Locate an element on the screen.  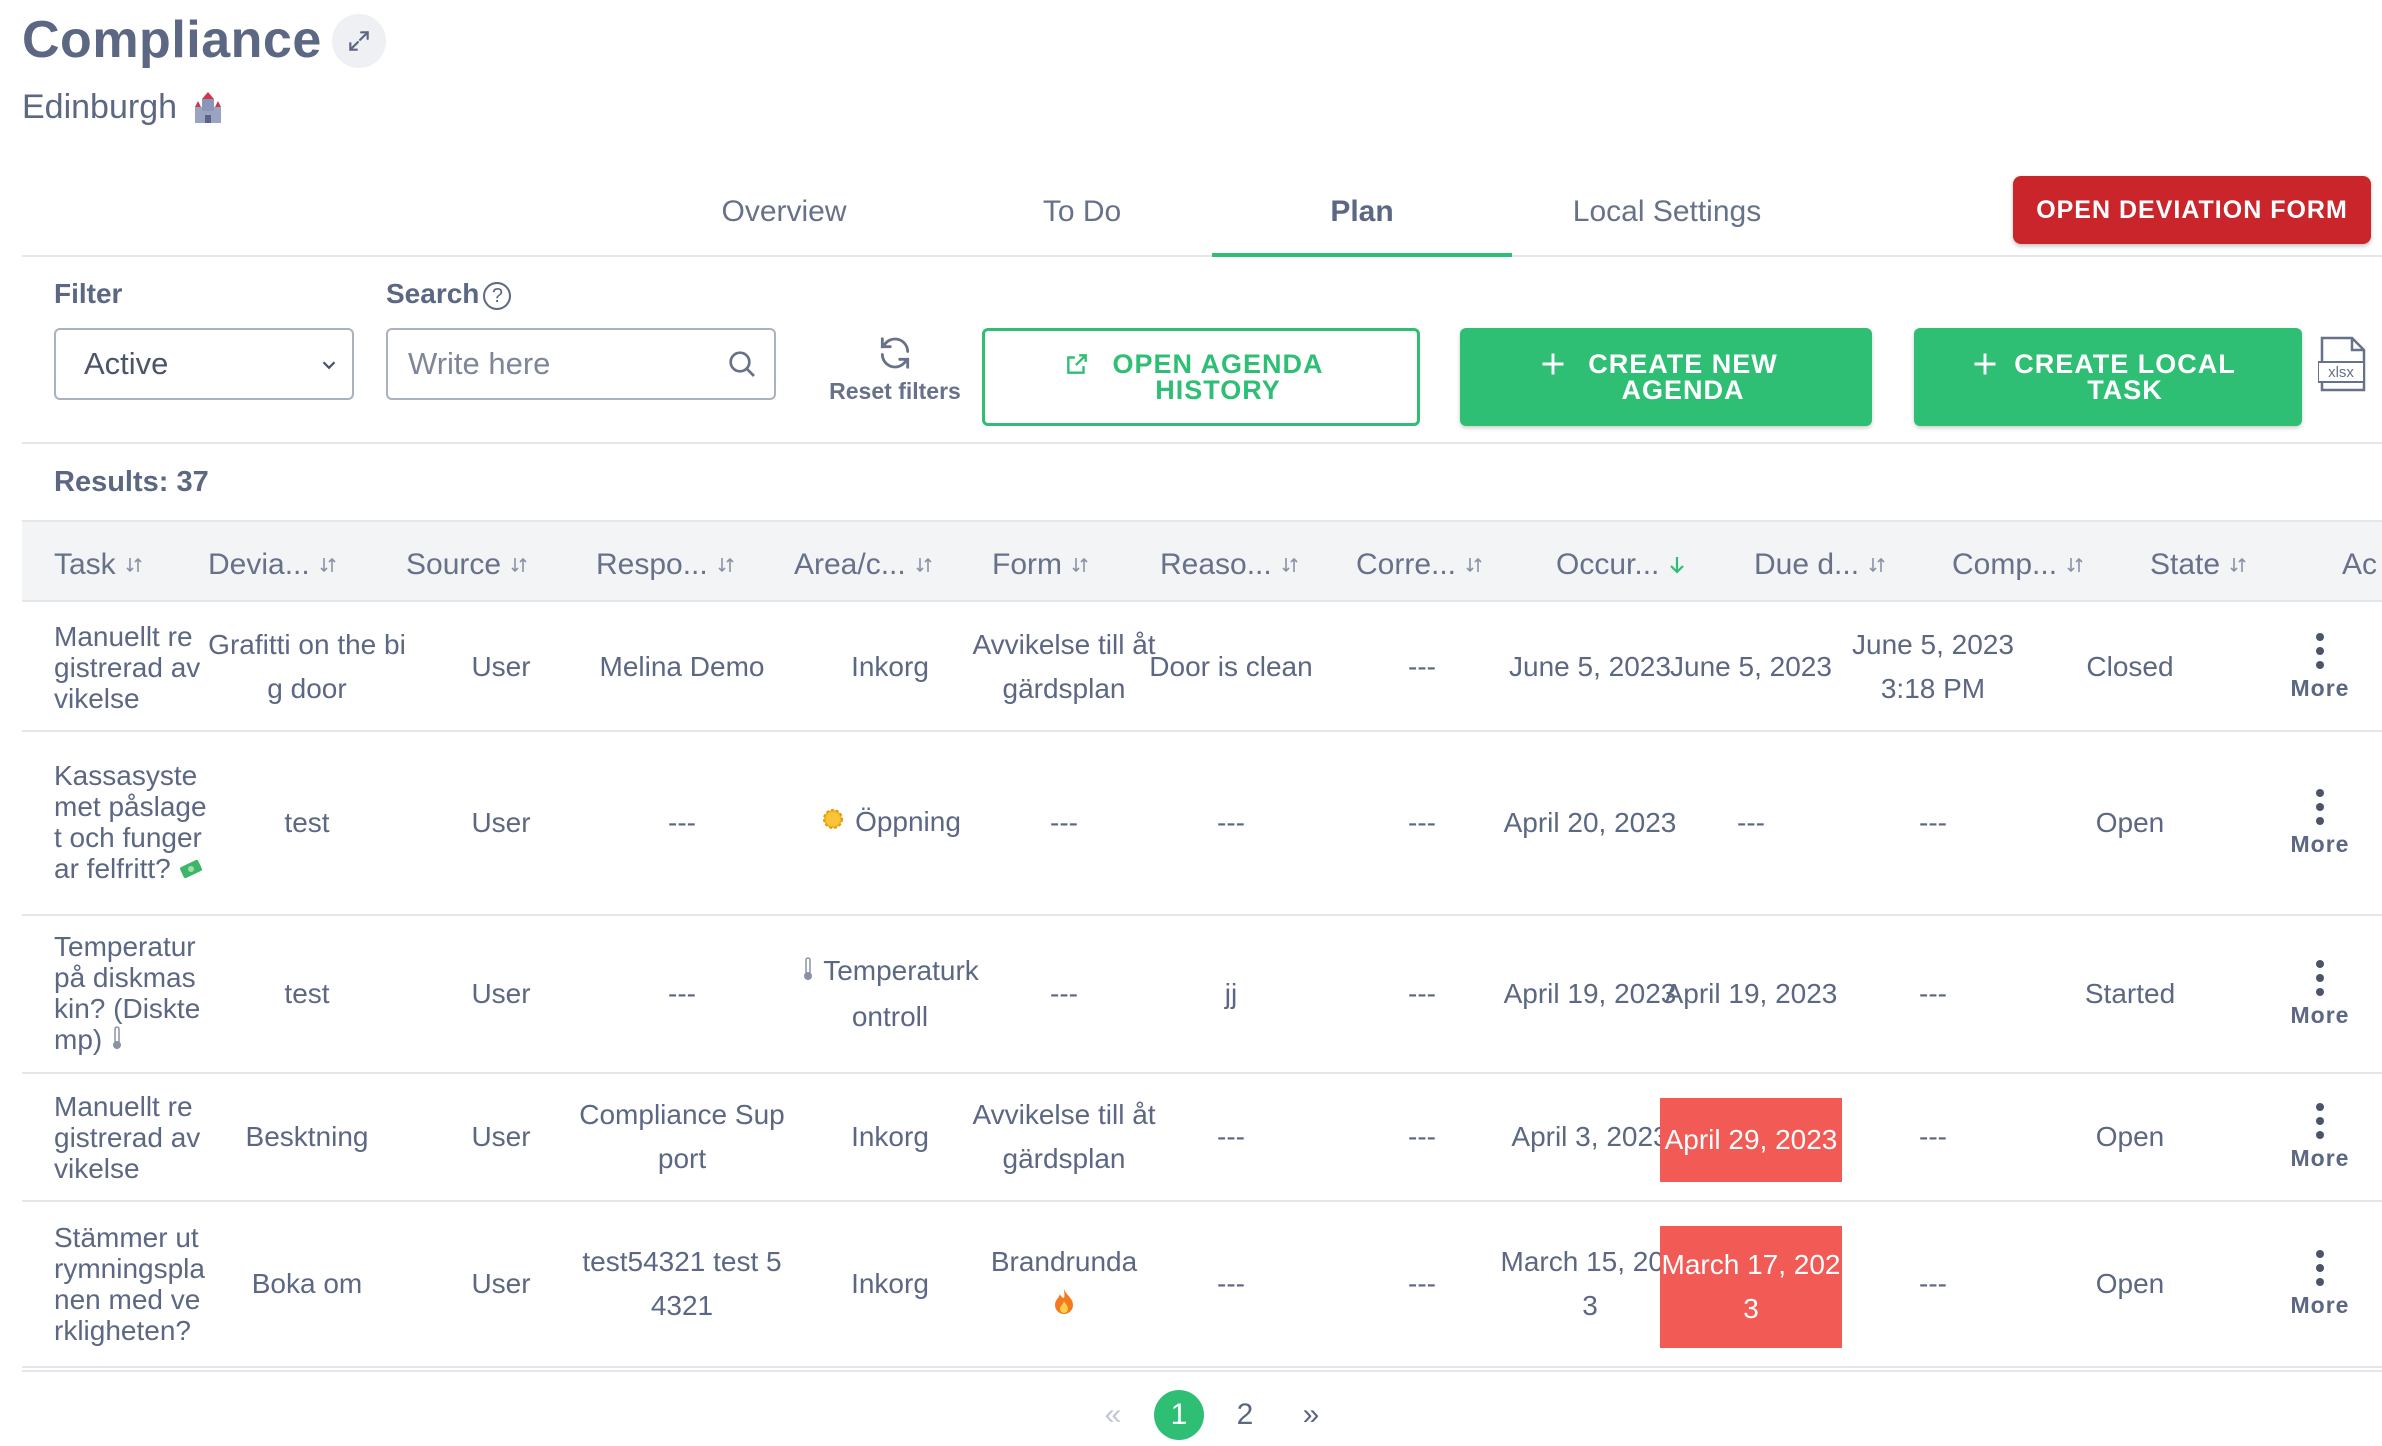
location-subtitle: Edinburgh is located at coordinates (123, 107).